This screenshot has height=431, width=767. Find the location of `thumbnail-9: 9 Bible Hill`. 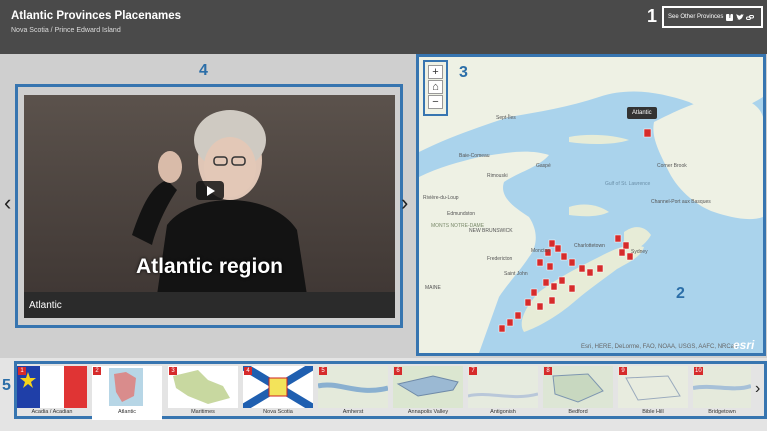

thumbnail-9: 9 Bible Hill is located at coordinates (653, 393).